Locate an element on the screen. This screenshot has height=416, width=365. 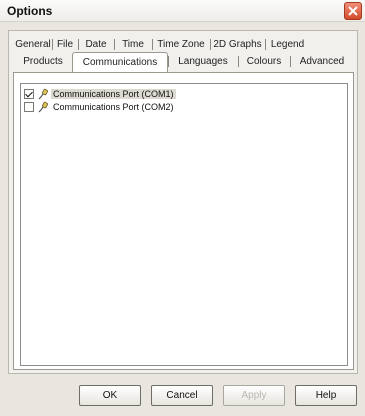
window-title: Options is located at coordinates (30, 11).